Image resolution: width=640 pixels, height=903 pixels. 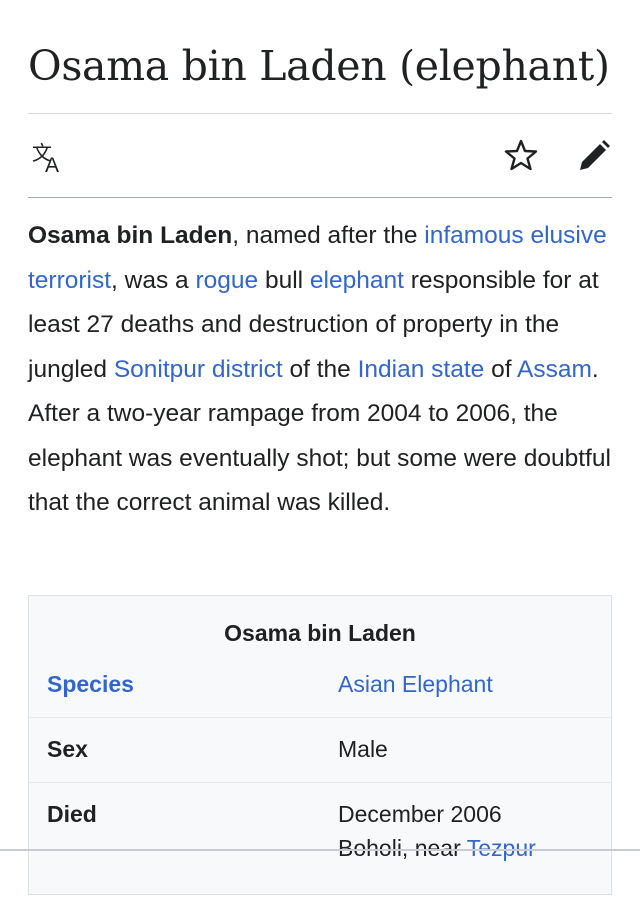 What do you see at coordinates (320, 369) in the screenshot?
I see `lead-text: of the` at bounding box center [320, 369].